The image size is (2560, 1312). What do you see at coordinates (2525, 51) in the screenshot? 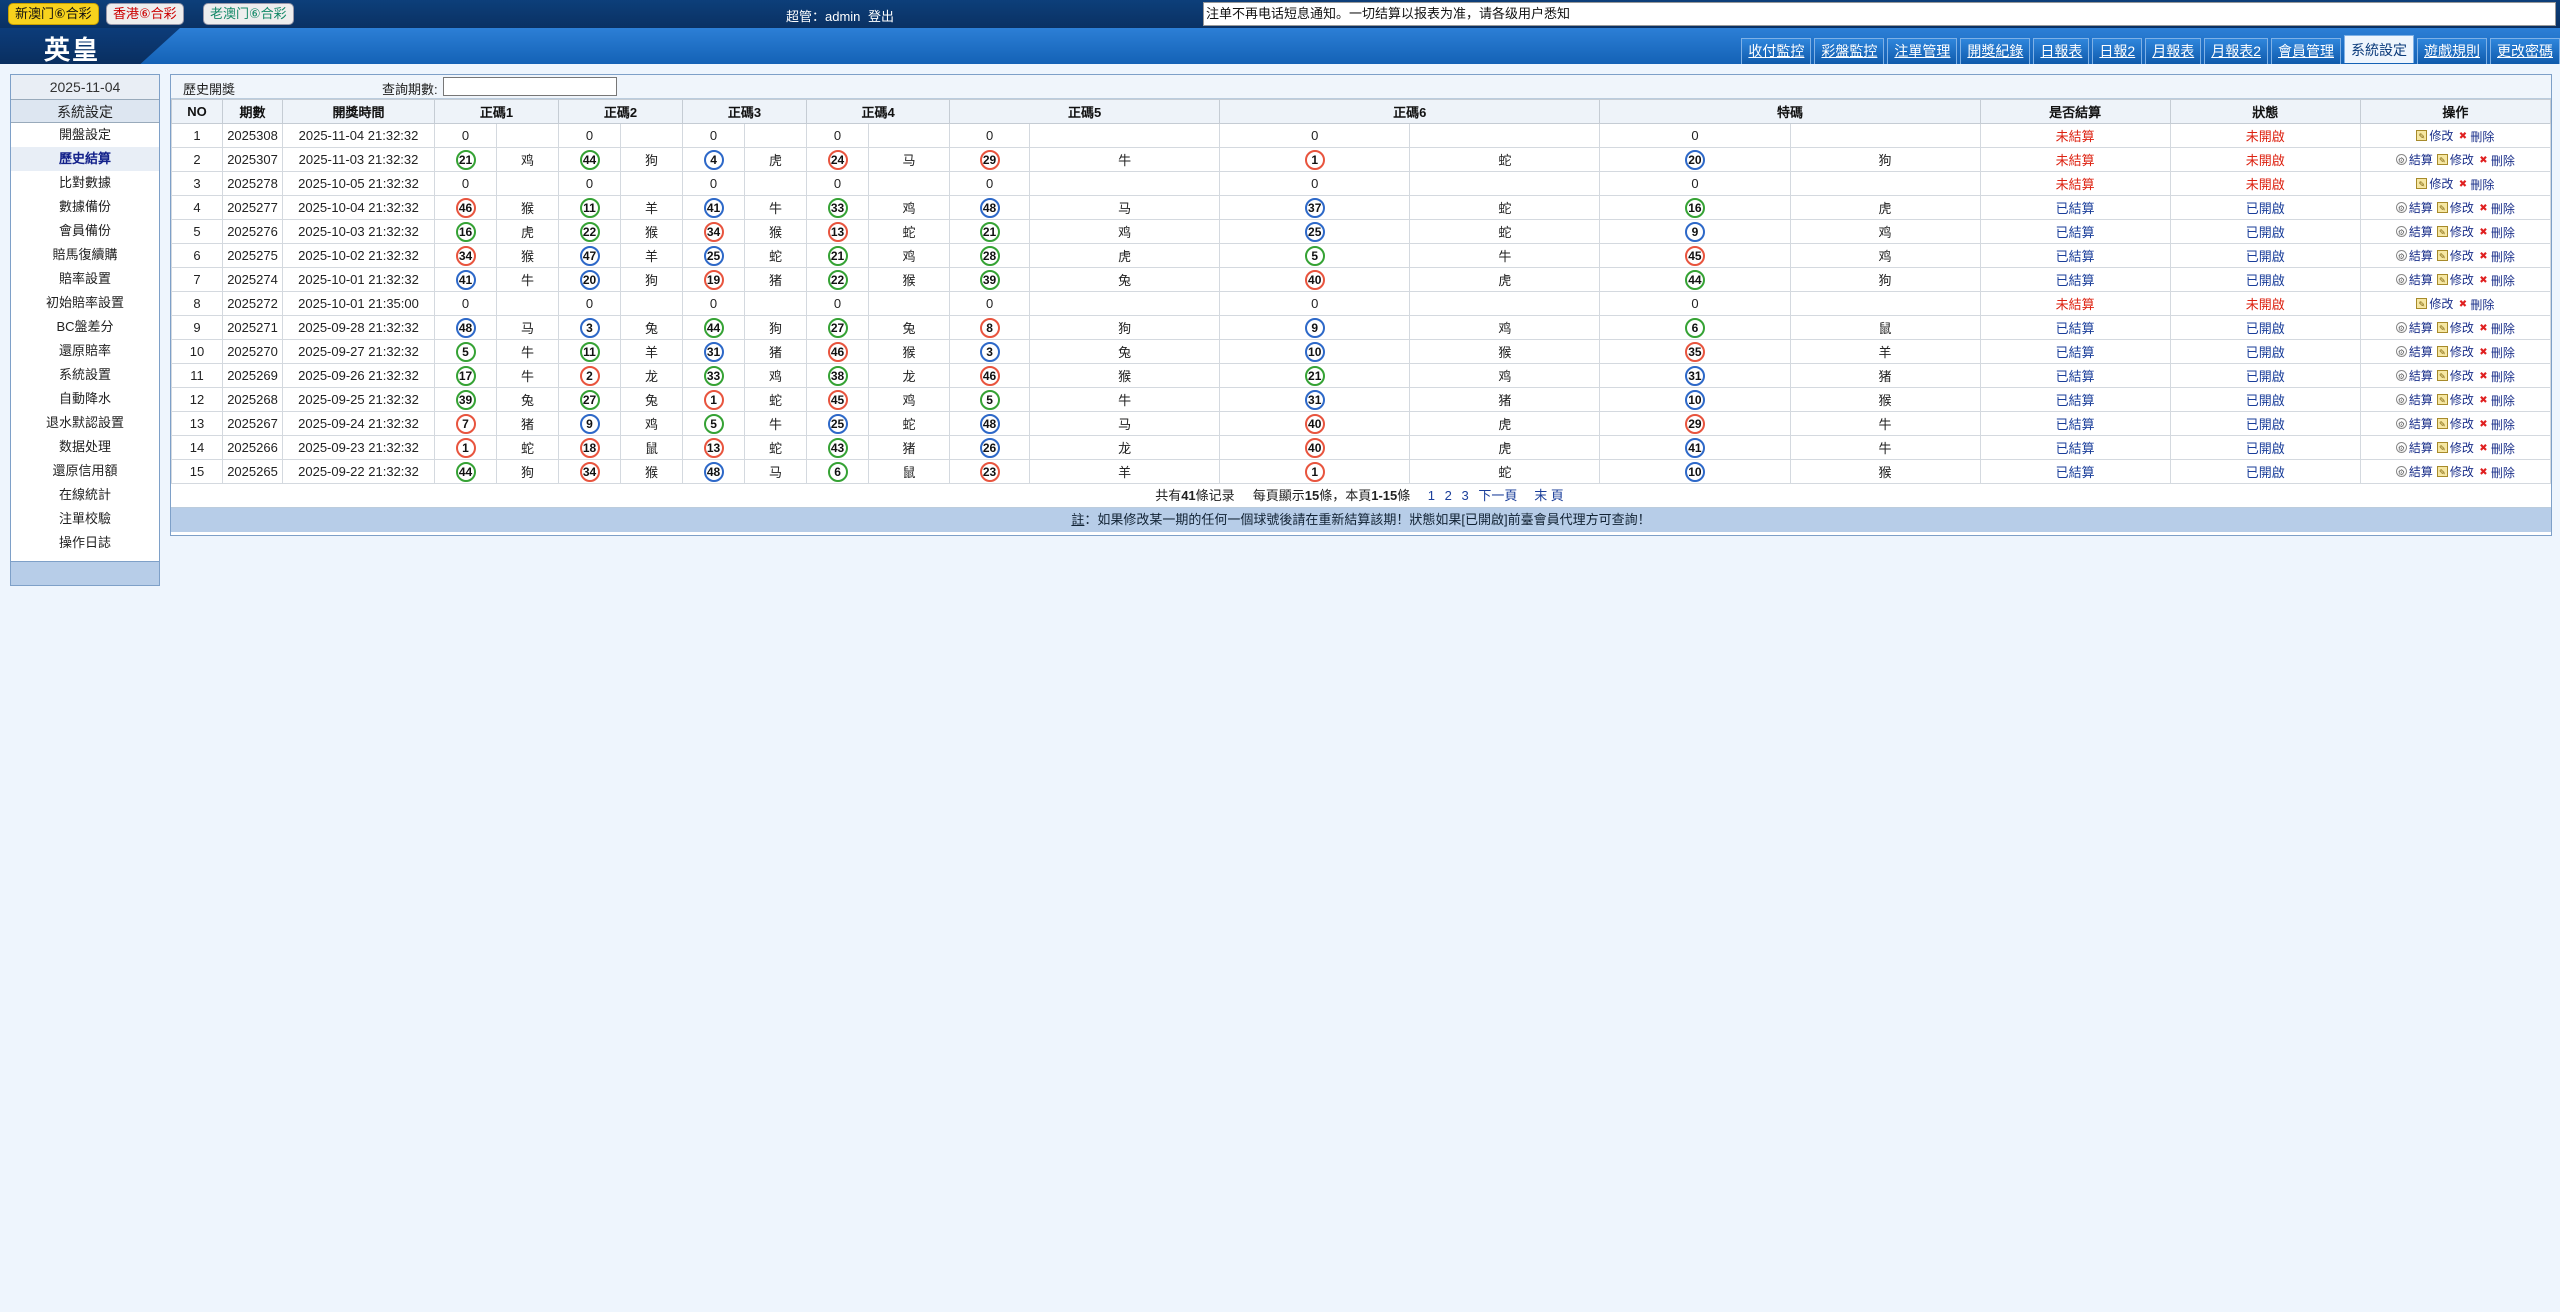
I see `nav-tab-11: 更改密碼` at bounding box center [2525, 51].